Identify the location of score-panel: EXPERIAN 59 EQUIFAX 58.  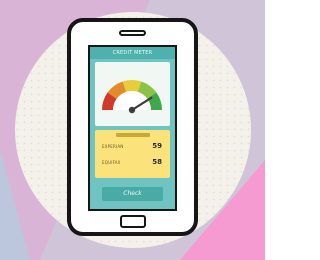
(132, 154).